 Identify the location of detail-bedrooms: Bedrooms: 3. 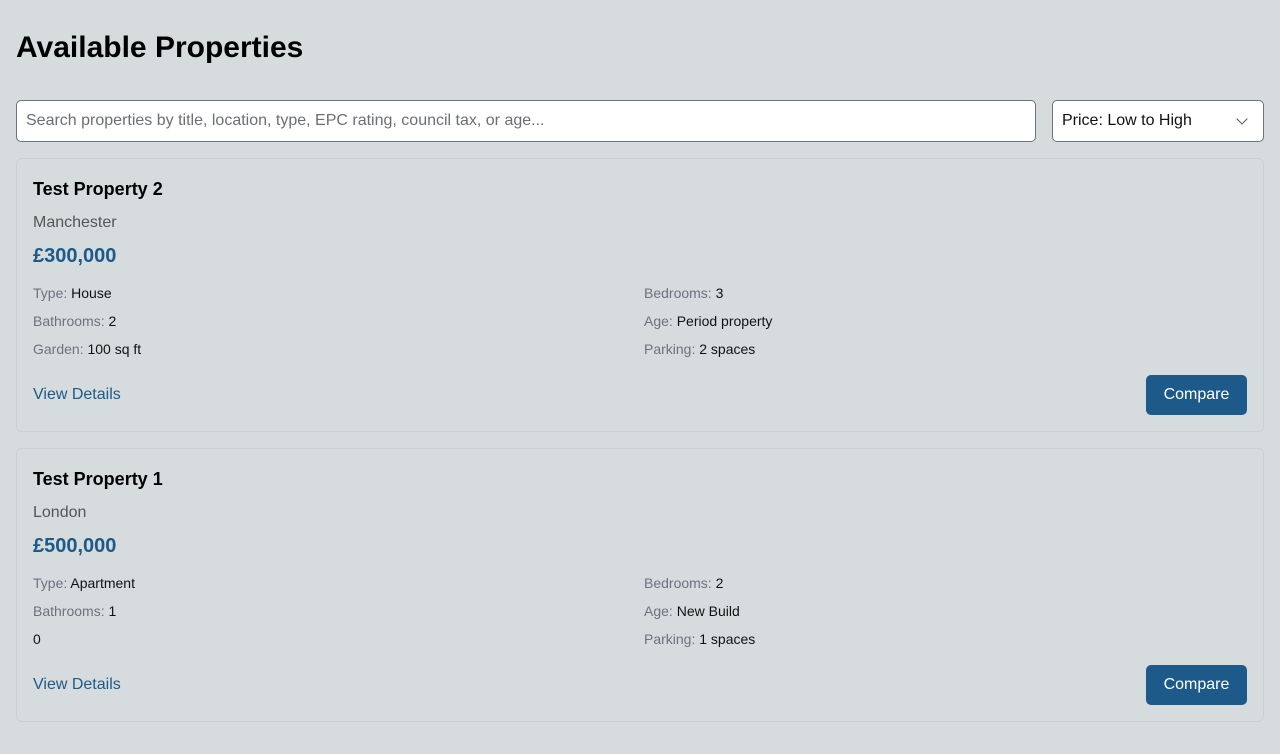
(683, 293).